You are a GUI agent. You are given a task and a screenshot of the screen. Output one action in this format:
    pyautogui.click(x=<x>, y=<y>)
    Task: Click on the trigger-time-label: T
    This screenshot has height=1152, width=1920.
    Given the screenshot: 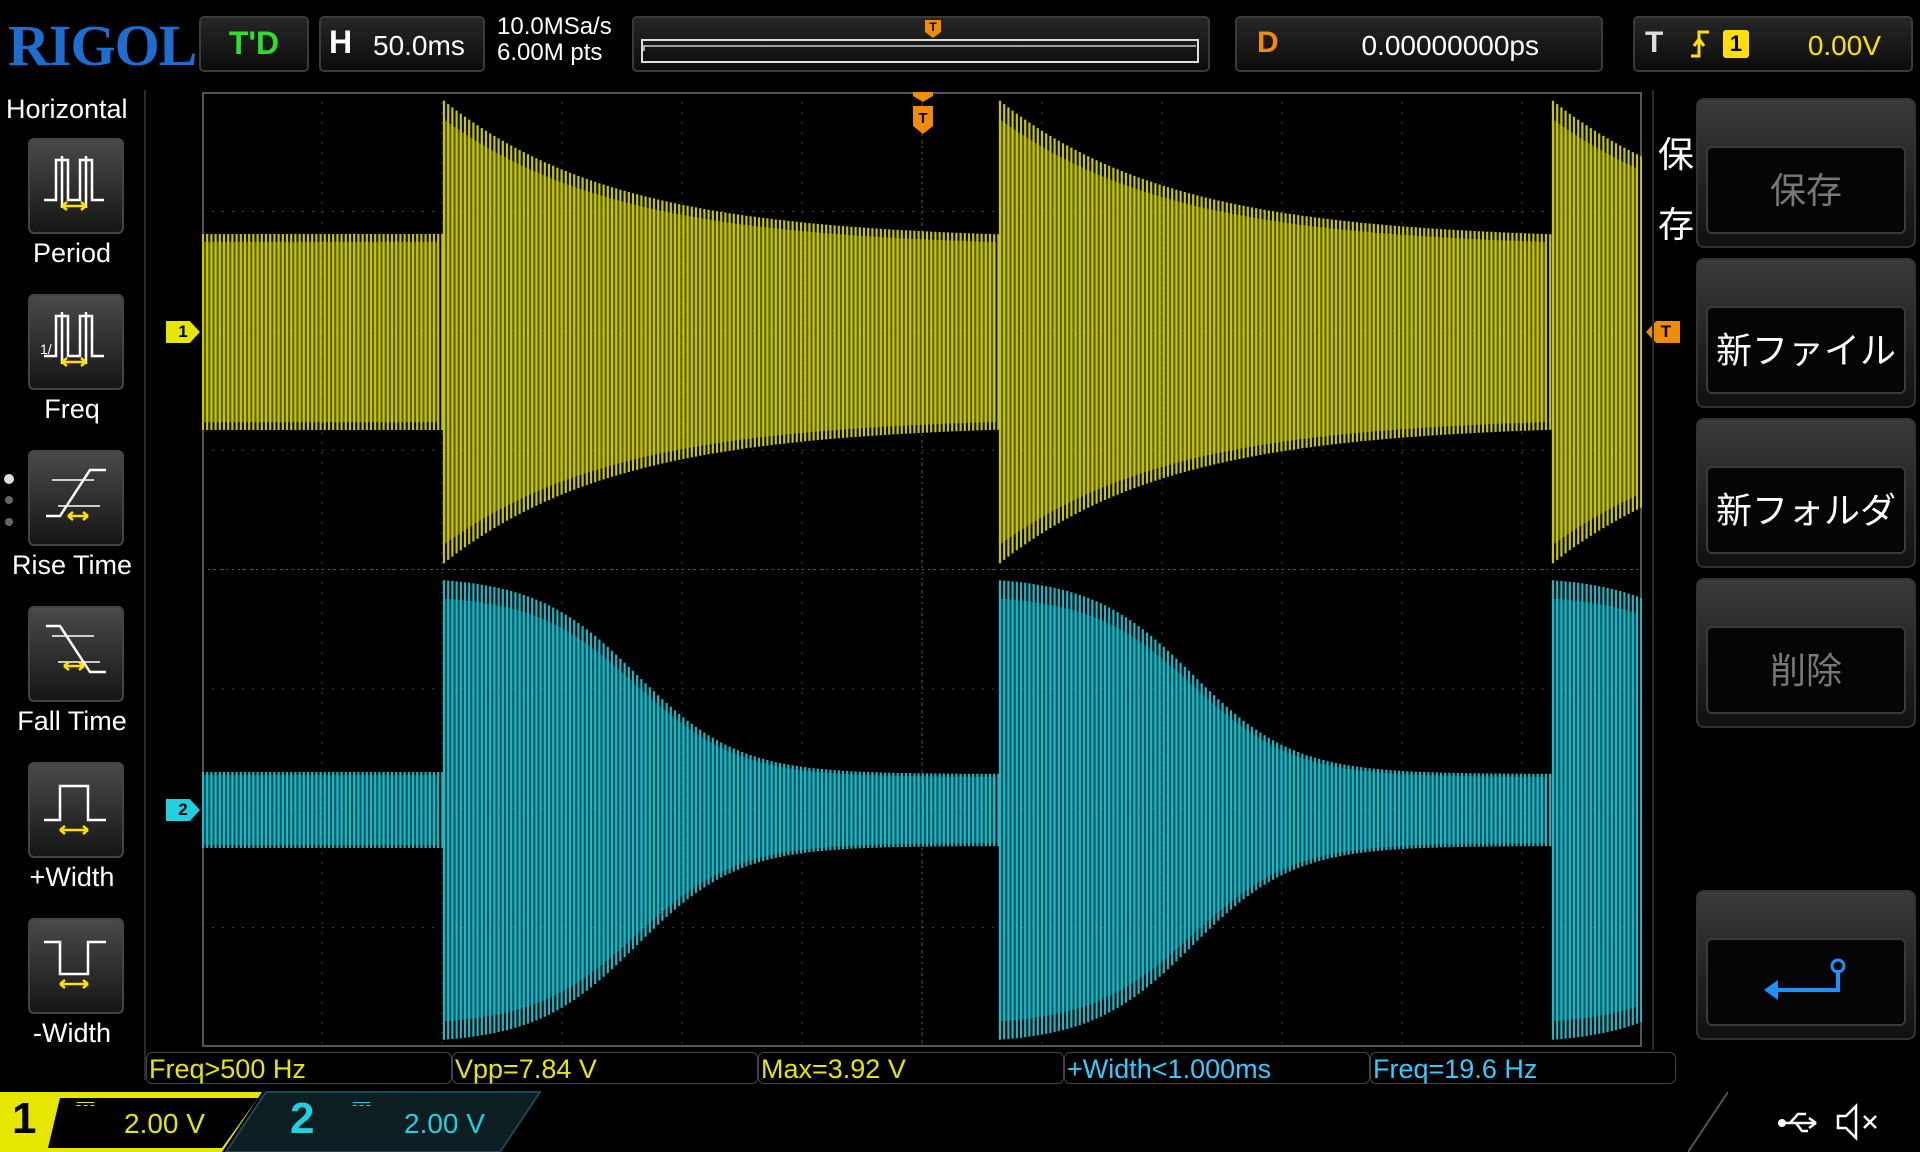 What is the action you would take?
    pyautogui.click(x=922, y=118)
    